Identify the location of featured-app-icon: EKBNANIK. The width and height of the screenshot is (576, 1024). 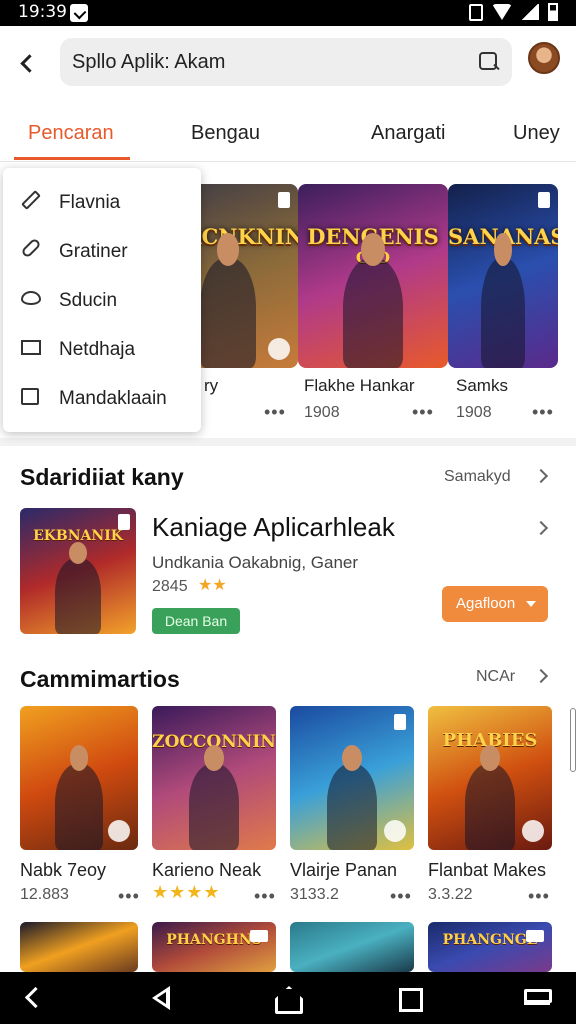
(78, 571).